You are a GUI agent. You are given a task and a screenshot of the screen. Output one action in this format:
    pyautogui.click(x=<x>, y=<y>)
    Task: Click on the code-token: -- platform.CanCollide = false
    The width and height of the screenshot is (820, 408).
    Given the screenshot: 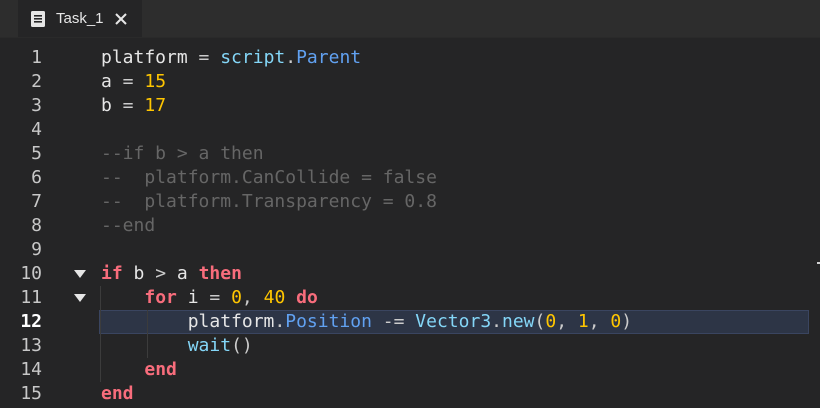 What is the action you would take?
    pyautogui.click(x=269, y=177)
    